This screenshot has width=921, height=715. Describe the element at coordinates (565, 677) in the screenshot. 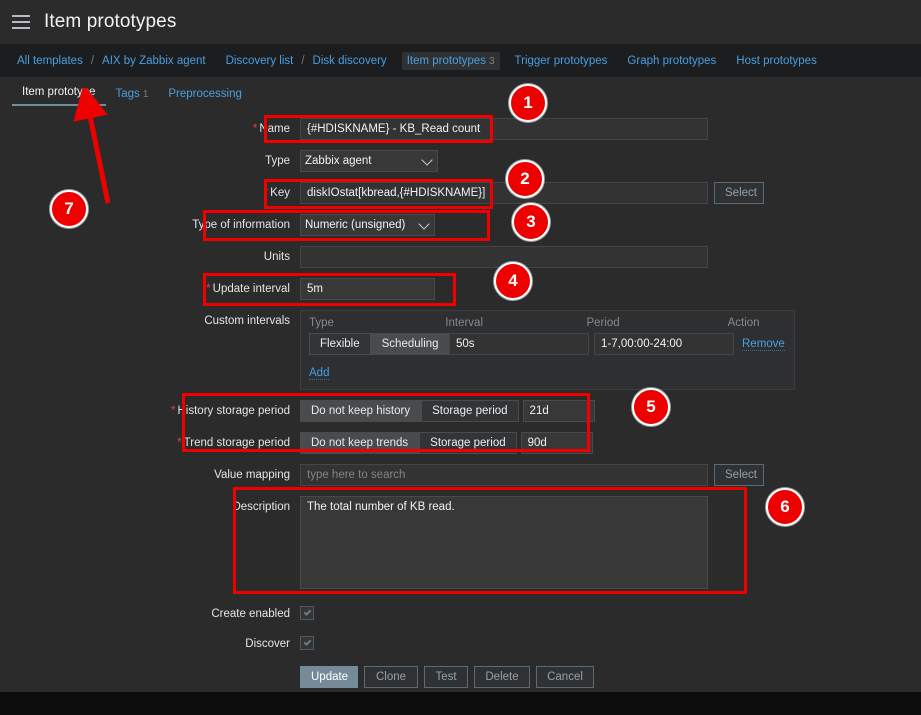

I see `cancel-button: Cancel` at that location.